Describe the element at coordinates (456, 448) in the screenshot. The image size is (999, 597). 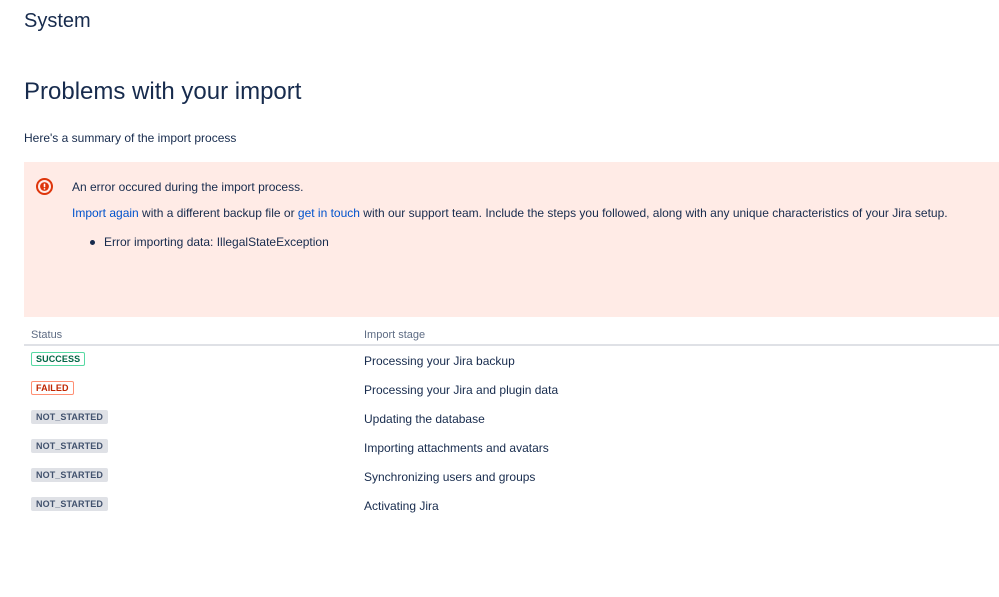
I see `stage-label: Importing attachments and avatars` at that location.